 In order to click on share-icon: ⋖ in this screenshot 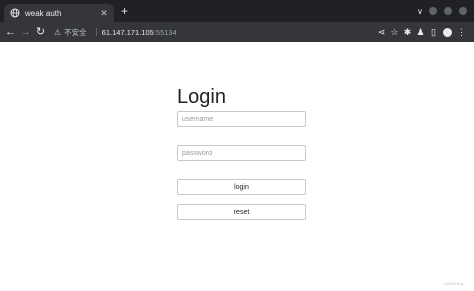, I will do `click(381, 32)`.